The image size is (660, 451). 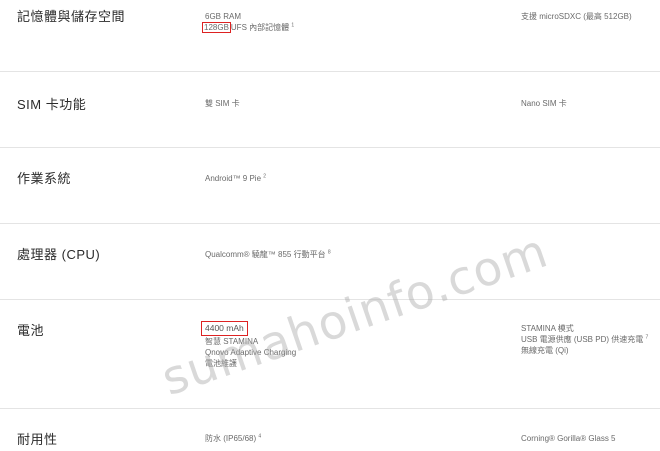 I want to click on storage-value: 128GB UFS 內部記憶體 1, so click(x=248, y=27).